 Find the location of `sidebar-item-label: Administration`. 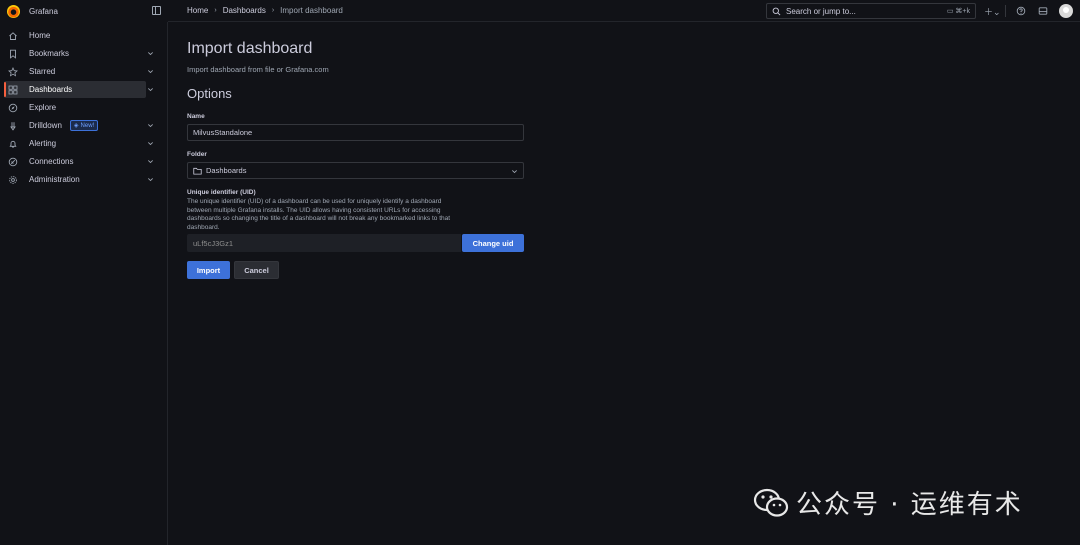

sidebar-item-label: Administration is located at coordinates (54, 179).